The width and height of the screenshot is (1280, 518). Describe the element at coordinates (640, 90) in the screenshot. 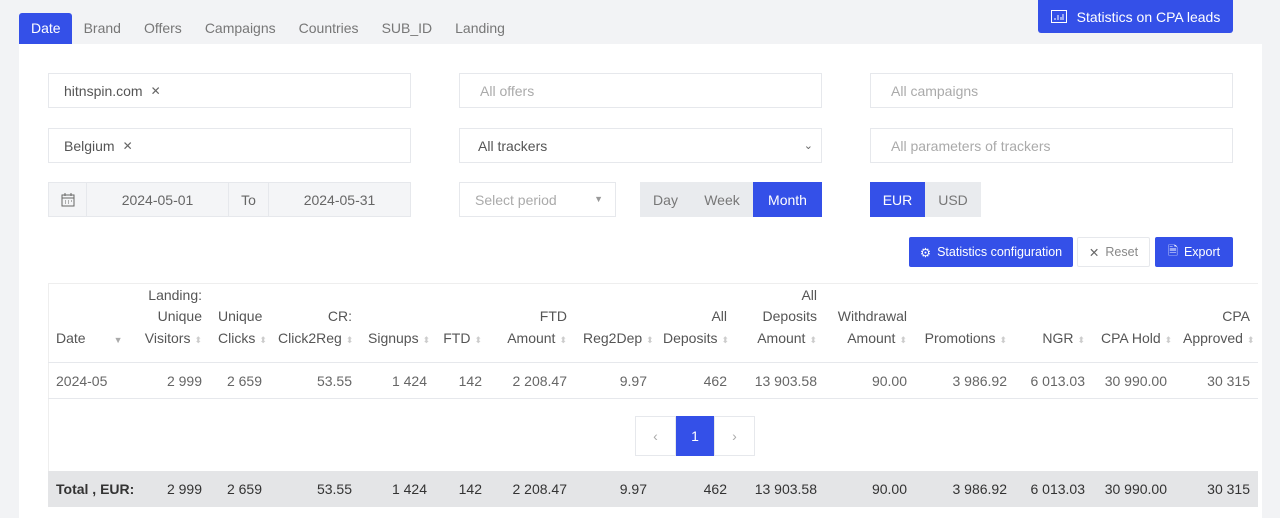

I see `offers-filter: All offers` at that location.